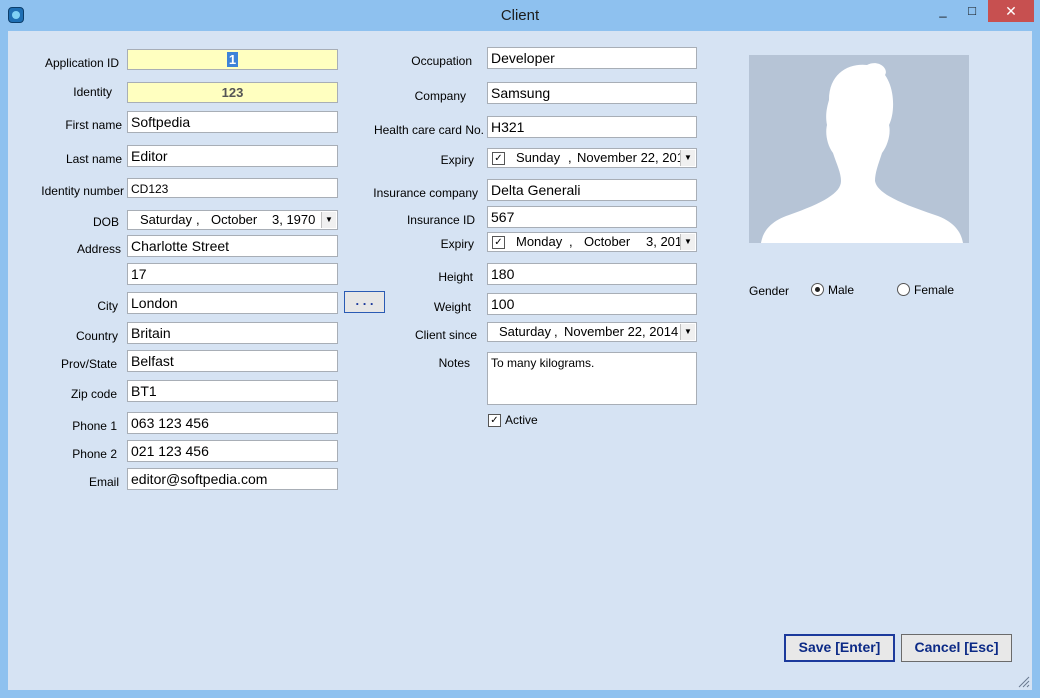 The height and width of the screenshot is (698, 1040). I want to click on resize-grip-icon, so click(1024, 682).